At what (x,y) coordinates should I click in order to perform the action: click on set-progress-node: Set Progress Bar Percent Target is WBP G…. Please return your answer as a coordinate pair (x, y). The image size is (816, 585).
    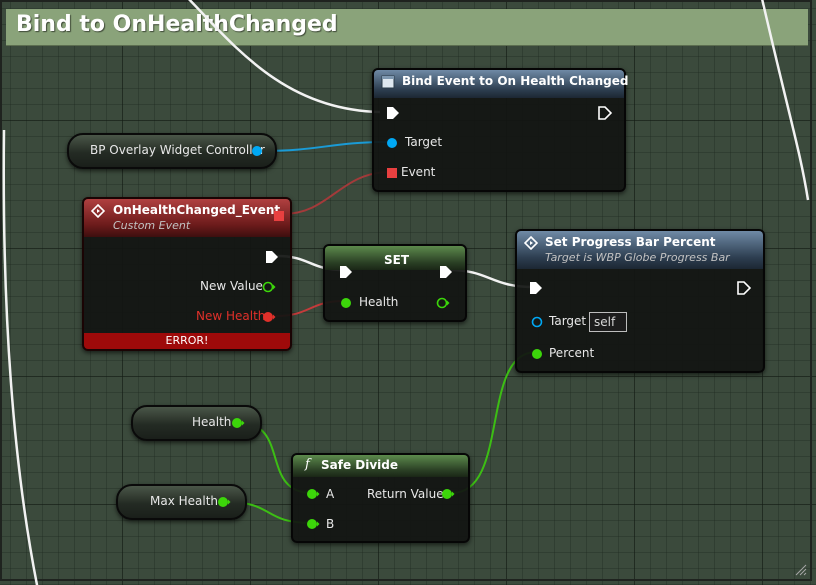
    Looking at the image, I should click on (640, 301).